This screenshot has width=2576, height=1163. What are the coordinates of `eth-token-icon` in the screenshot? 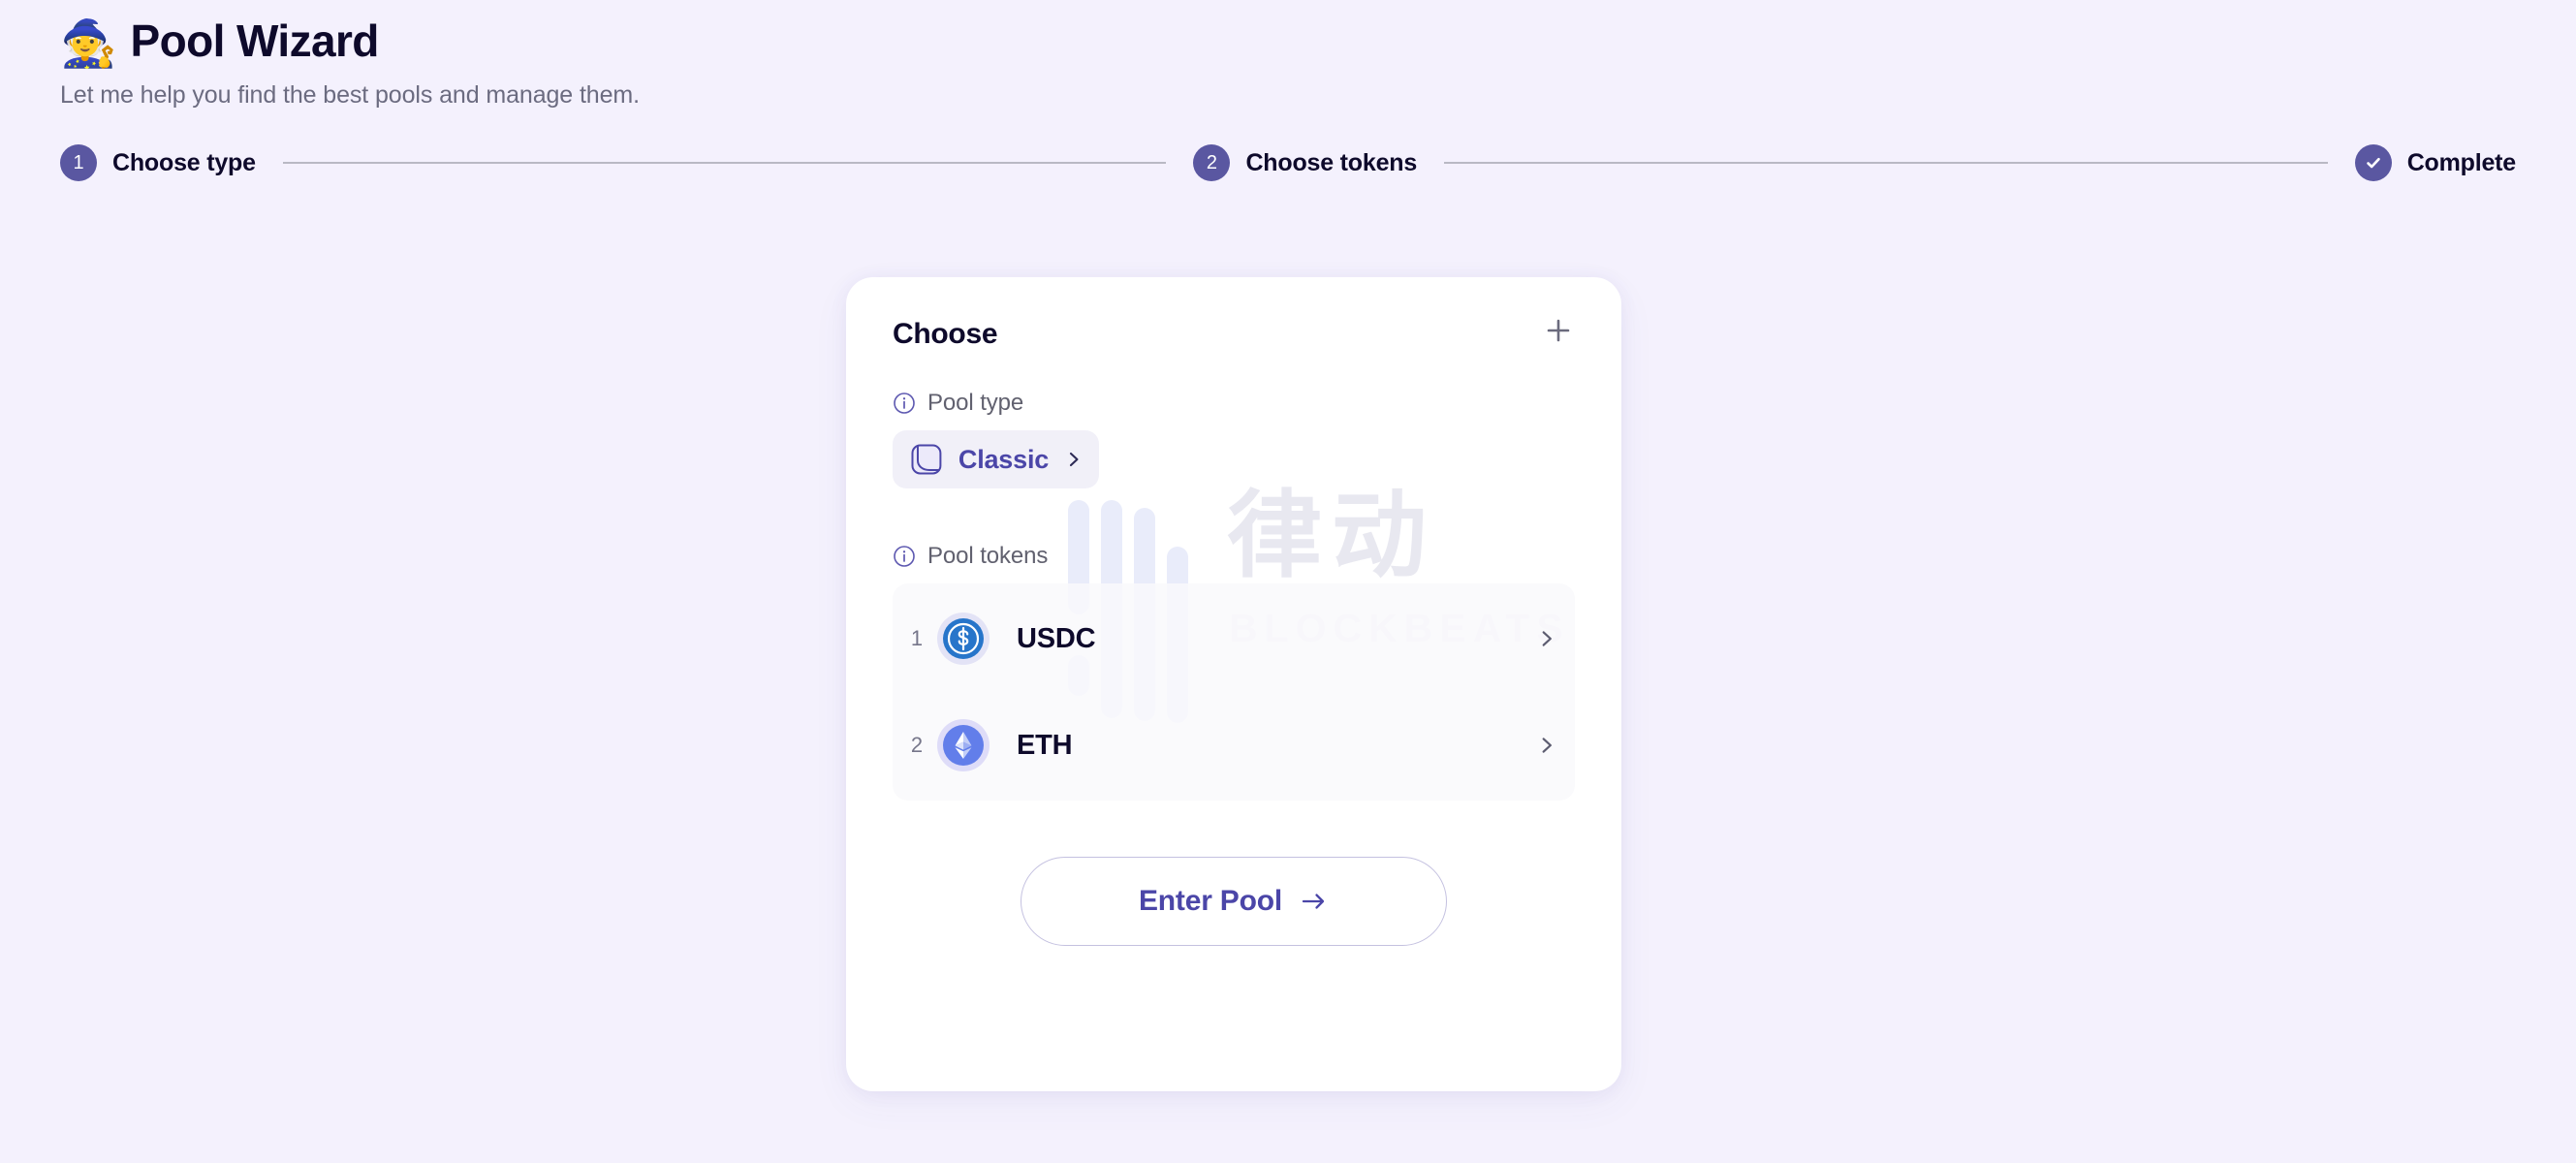 It's located at (963, 745).